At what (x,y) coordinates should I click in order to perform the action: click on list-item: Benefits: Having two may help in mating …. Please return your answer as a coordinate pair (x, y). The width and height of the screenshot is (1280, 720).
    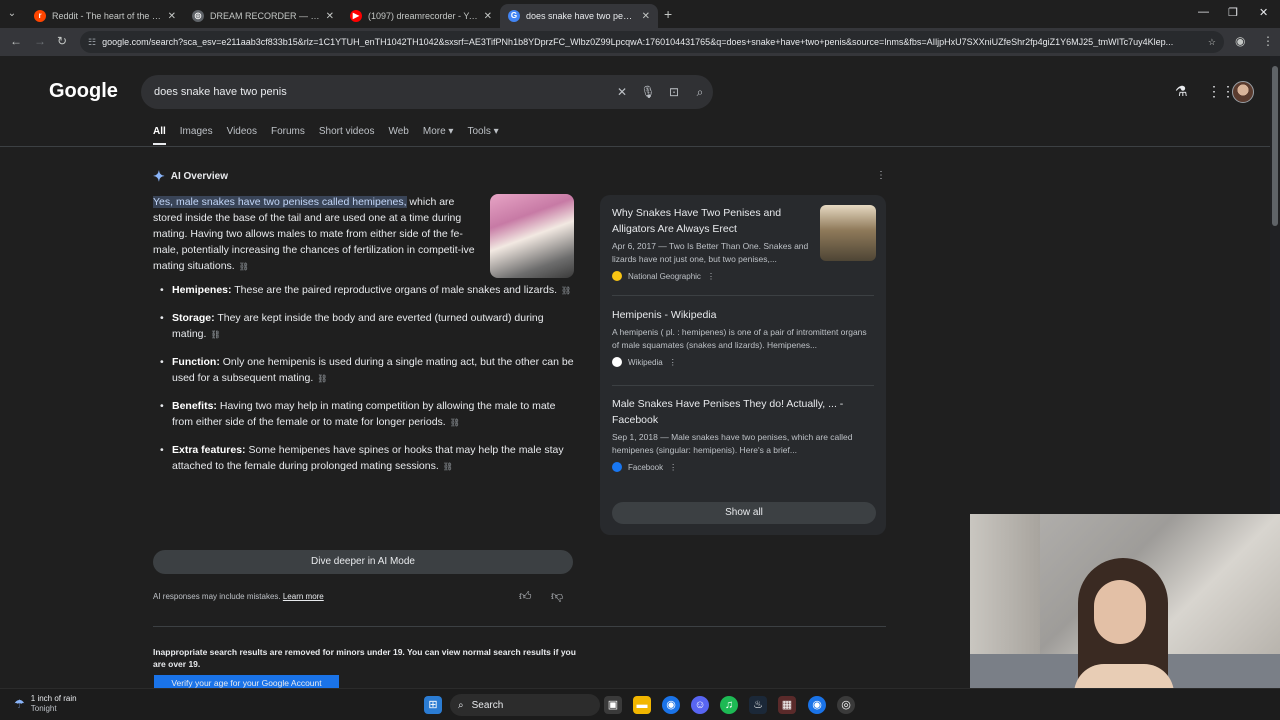
    Looking at the image, I should click on (368, 414).